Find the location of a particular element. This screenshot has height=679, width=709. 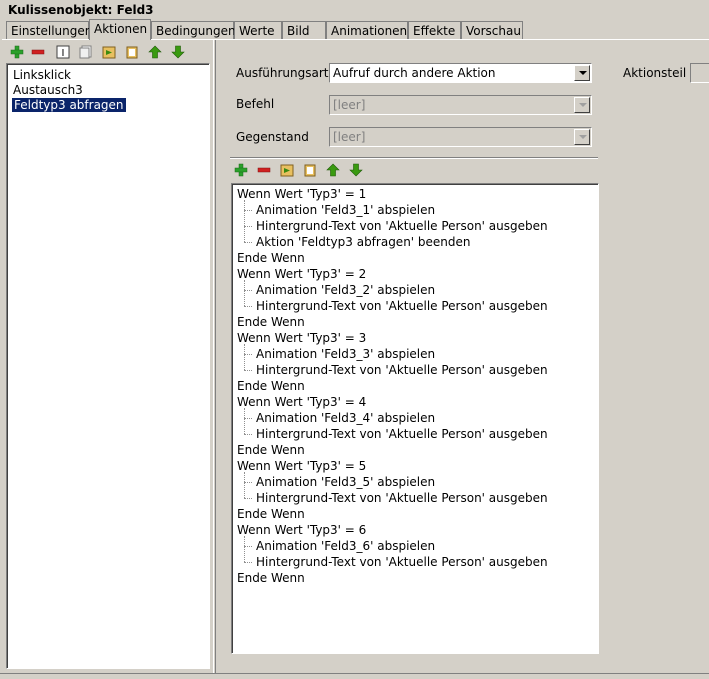

window-title: Kulissenobjekt: Feld3 is located at coordinates (81, 10).